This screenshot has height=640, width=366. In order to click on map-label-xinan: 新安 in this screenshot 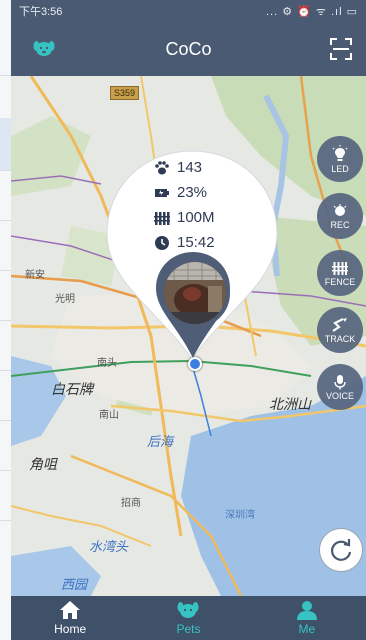, I will do `click(35, 275)`.